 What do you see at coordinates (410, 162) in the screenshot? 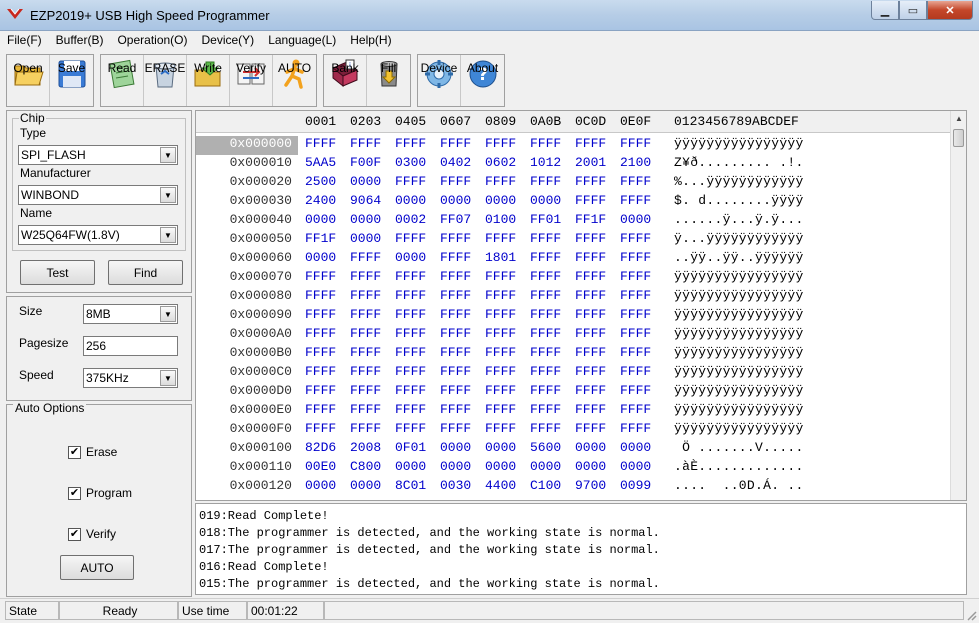
I see `hex-cell: 0300` at bounding box center [410, 162].